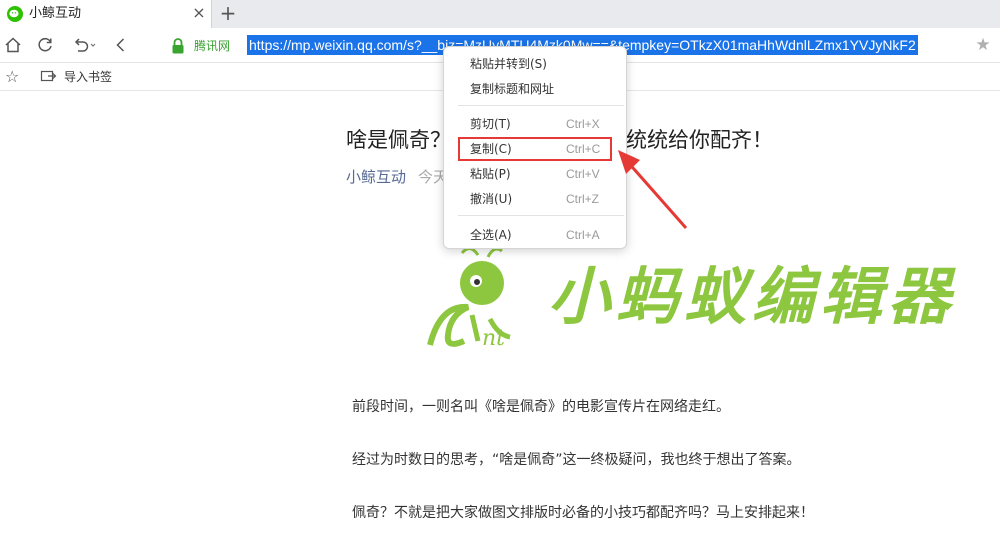  I want to click on import-bookmarks-link: 导入书签, so click(88, 77).